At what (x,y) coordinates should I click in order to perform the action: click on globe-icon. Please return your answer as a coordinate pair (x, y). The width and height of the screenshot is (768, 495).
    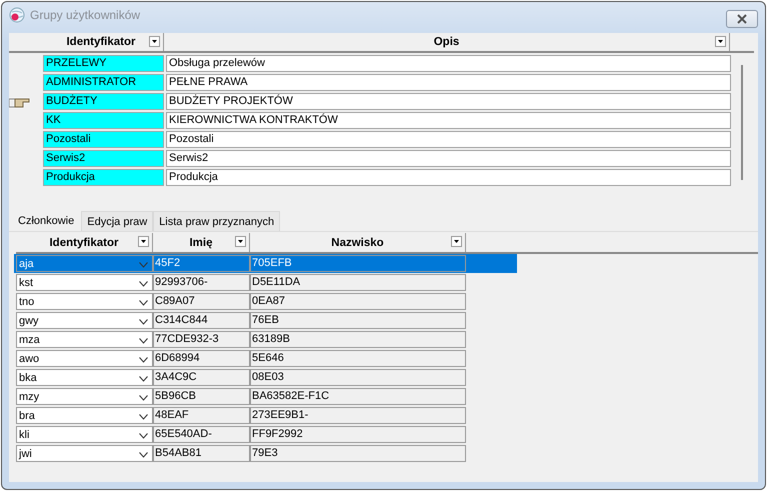
    Looking at the image, I should click on (17, 14).